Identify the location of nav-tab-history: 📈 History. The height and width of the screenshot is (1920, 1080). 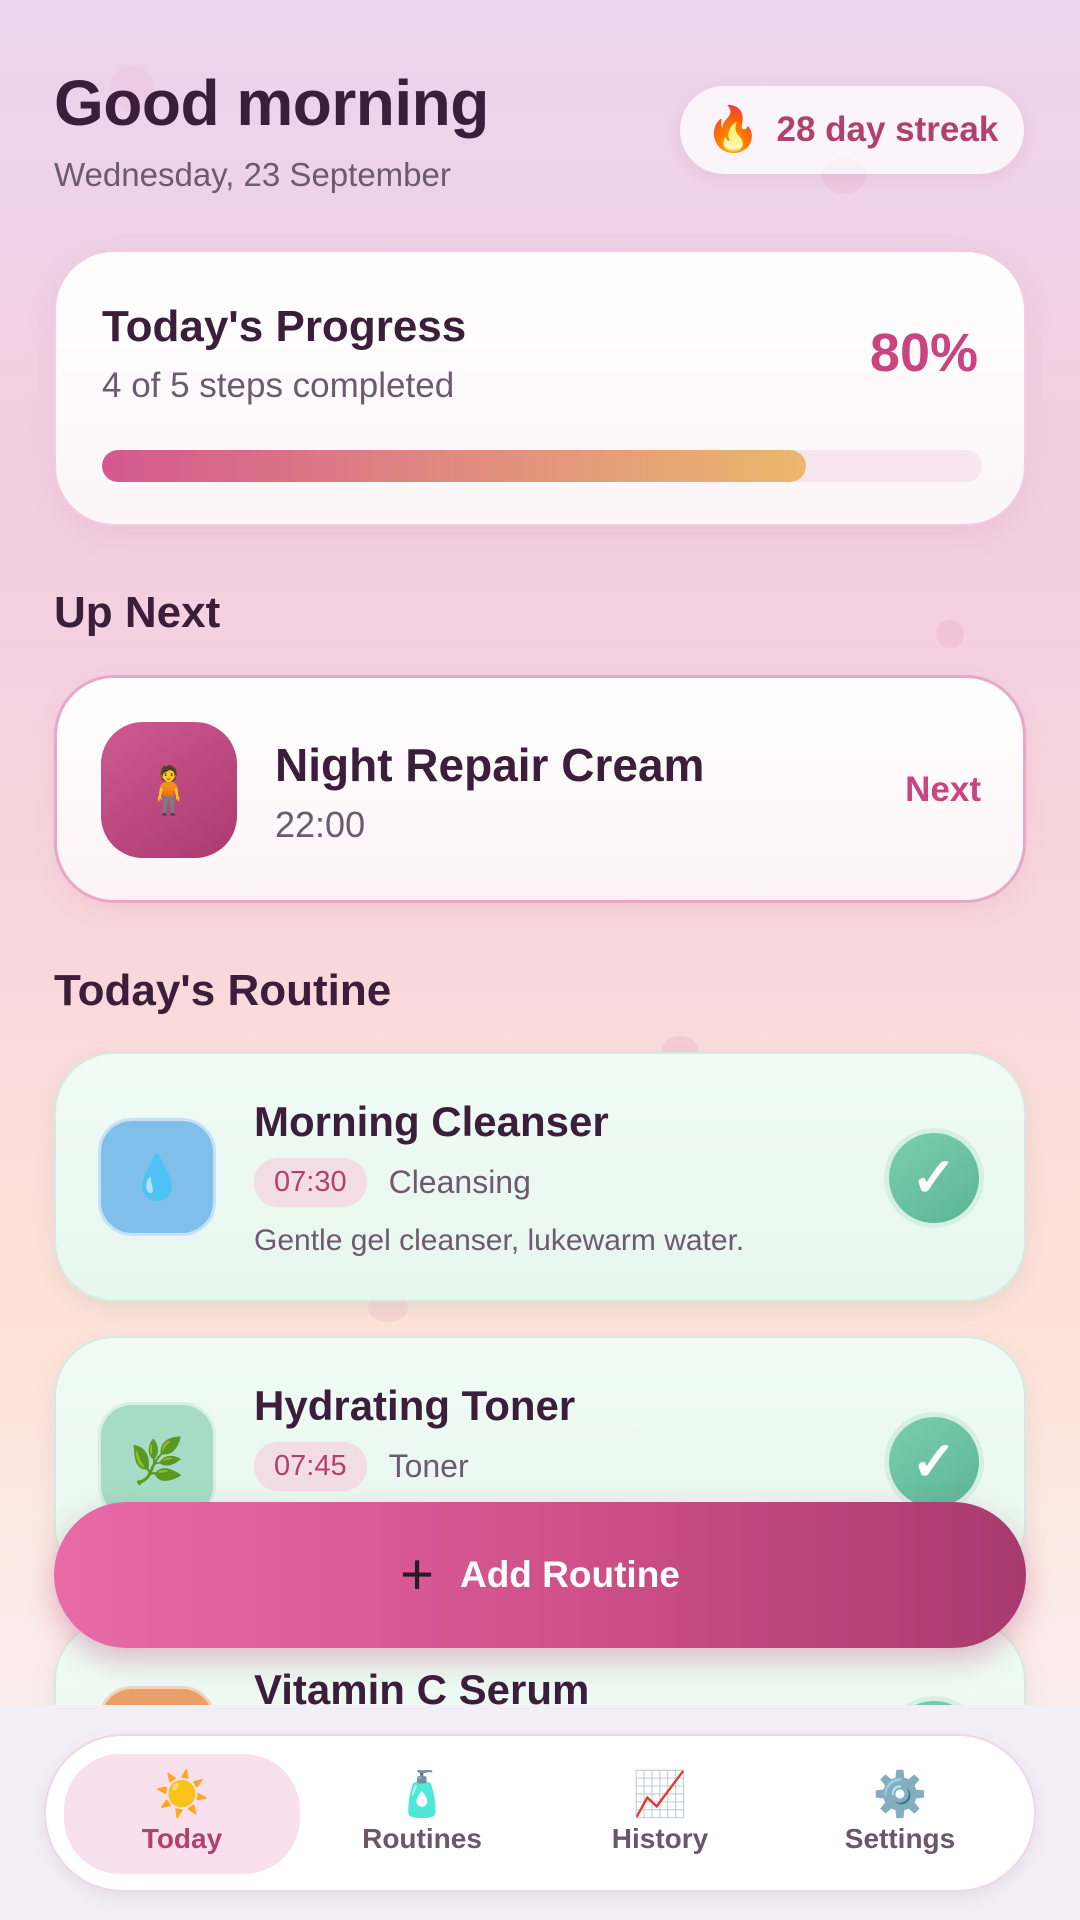
(660, 1814).